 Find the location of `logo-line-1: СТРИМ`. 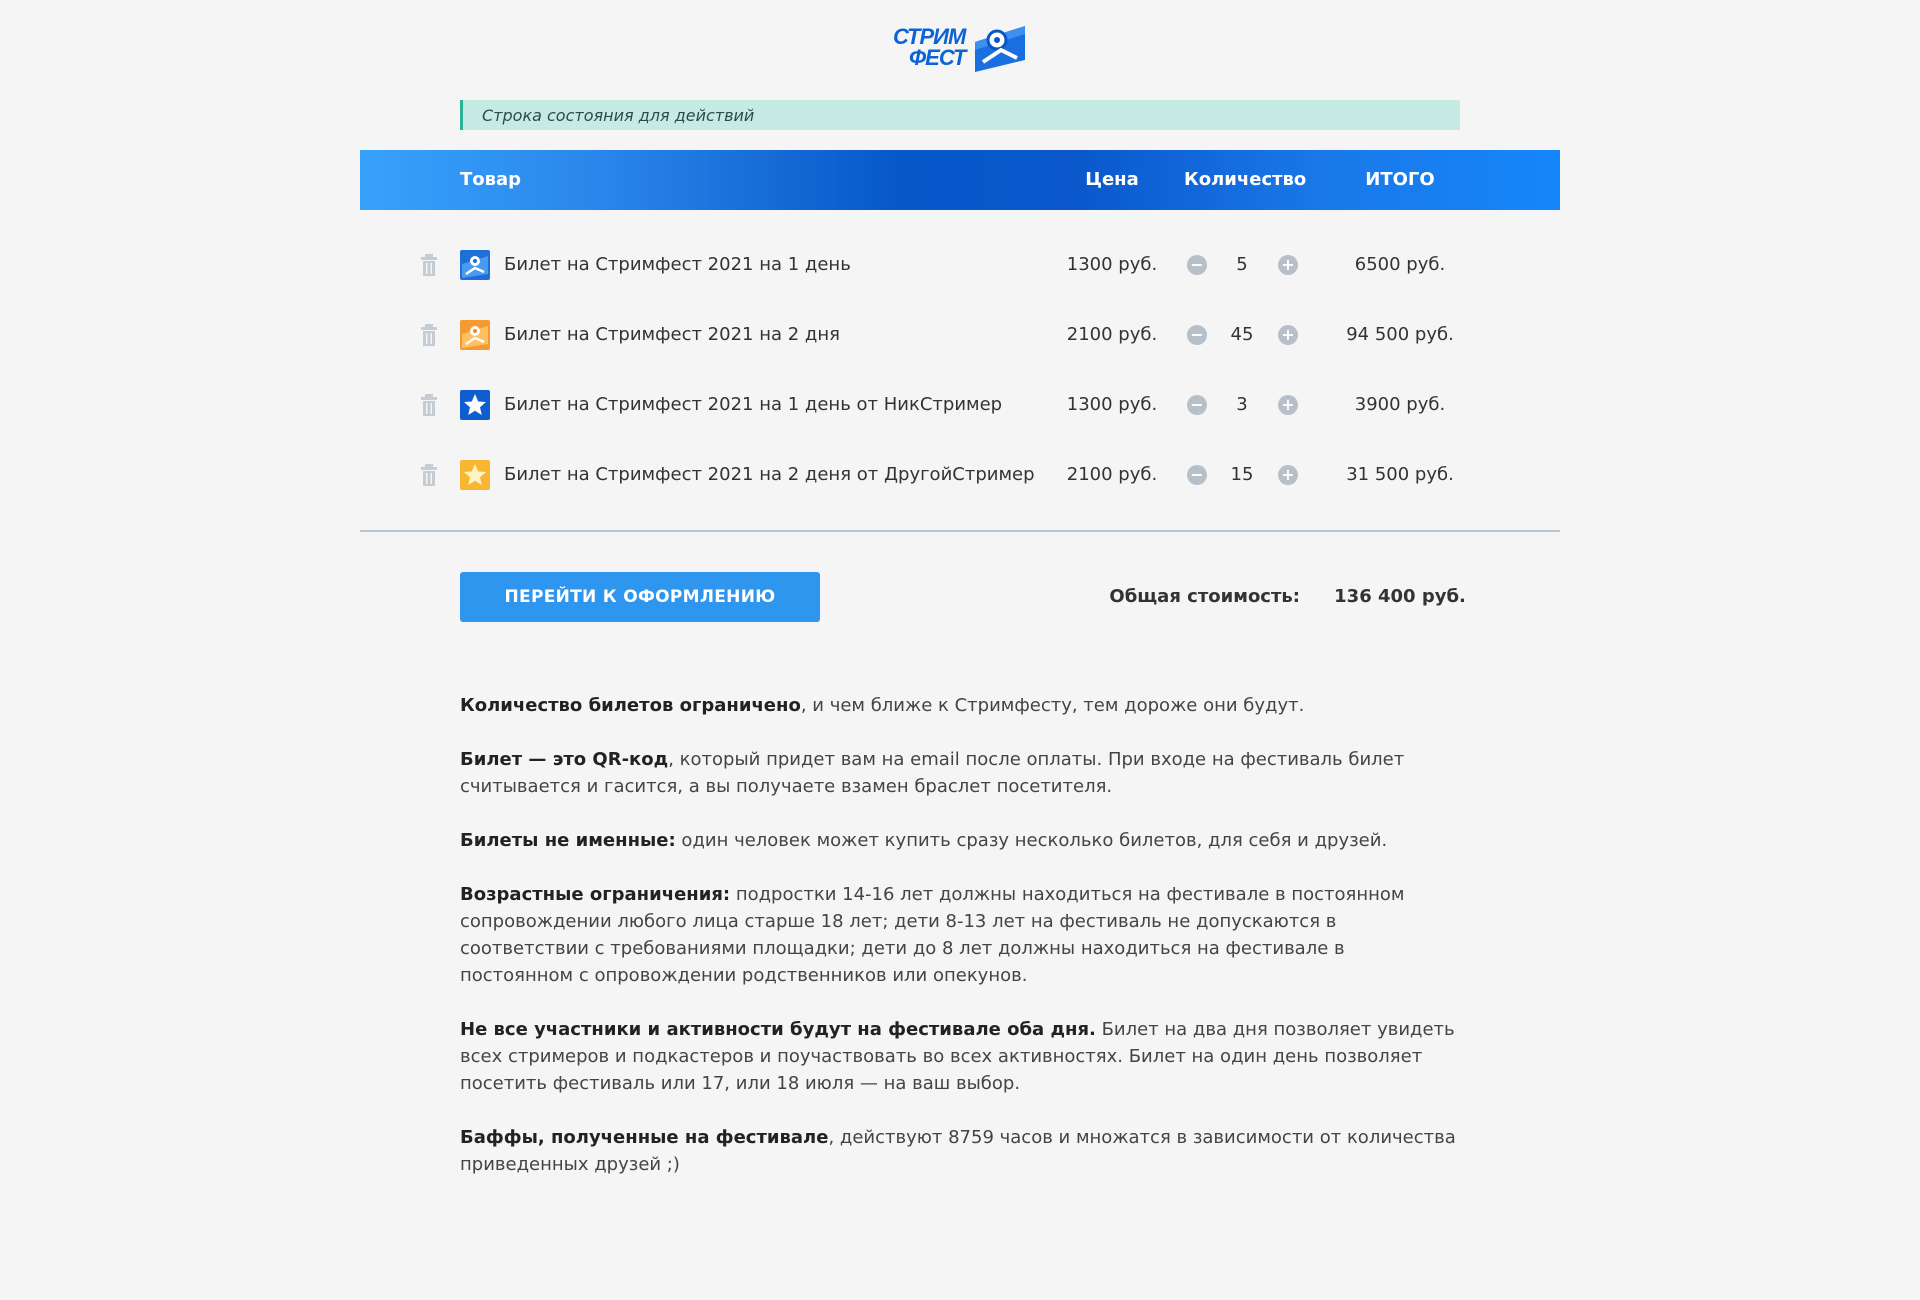

logo-line-1: СТРИМ is located at coordinates (929, 36).